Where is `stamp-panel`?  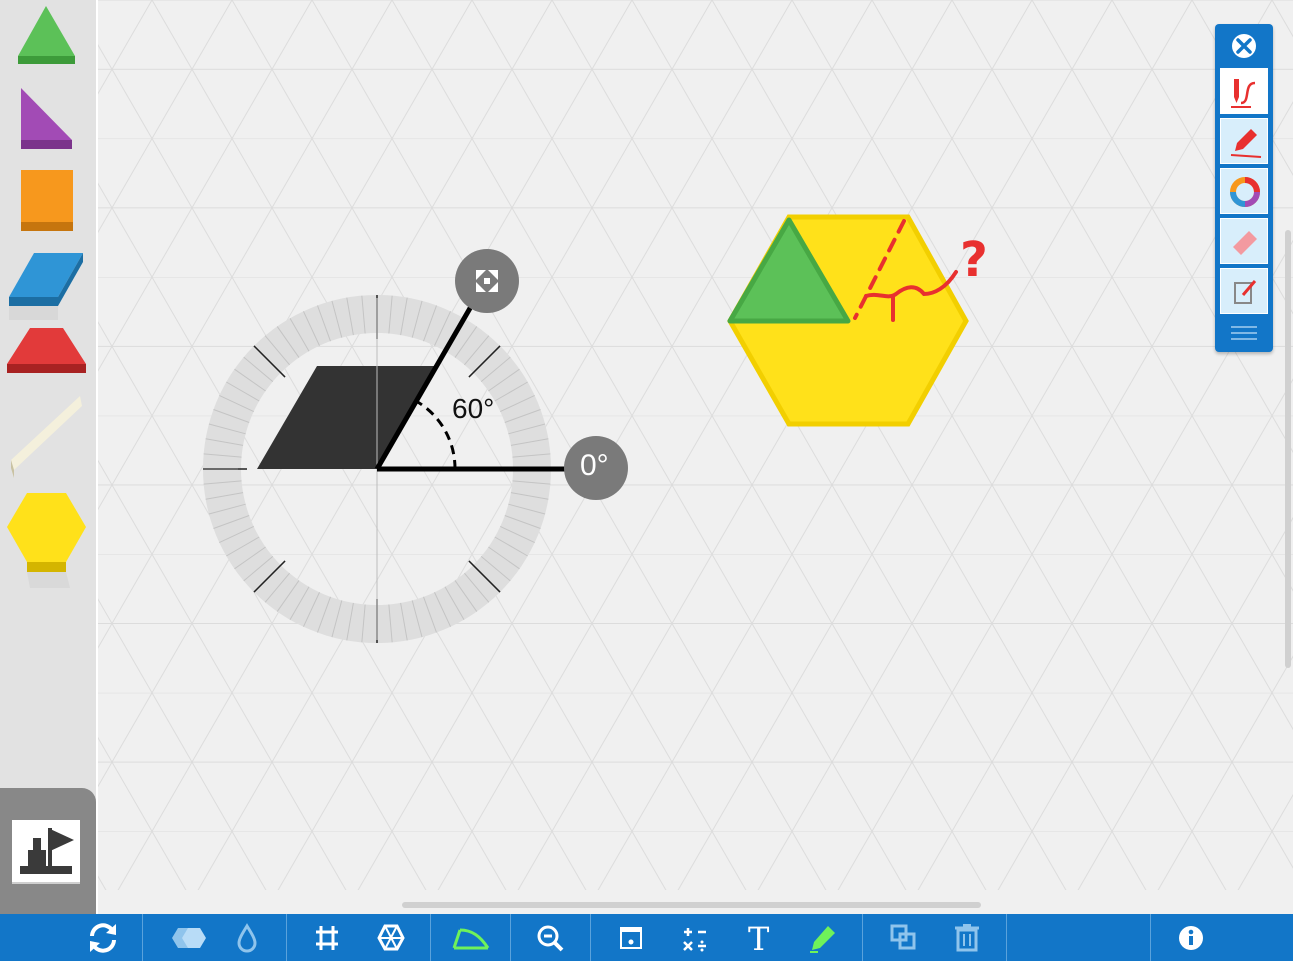 stamp-panel is located at coordinates (48, 851).